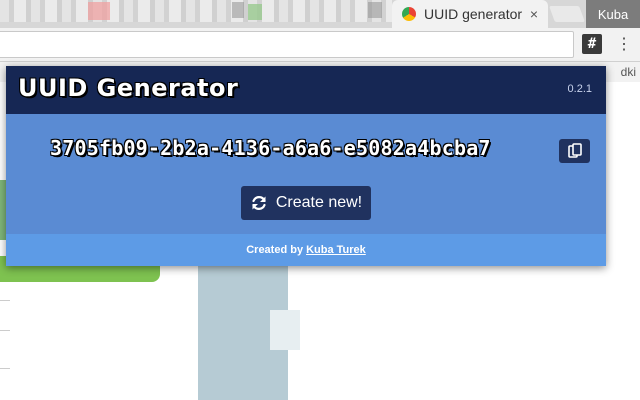 The height and width of the screenshot is (400, 640). I want to click on popup-footer: Created by Kuba Turek, so click(306, 250).